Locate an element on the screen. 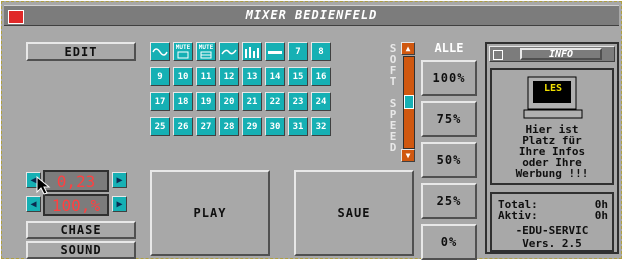 This screenshot has width=625, height=262. channel-button: 15 is located at coordinates (298, 76).